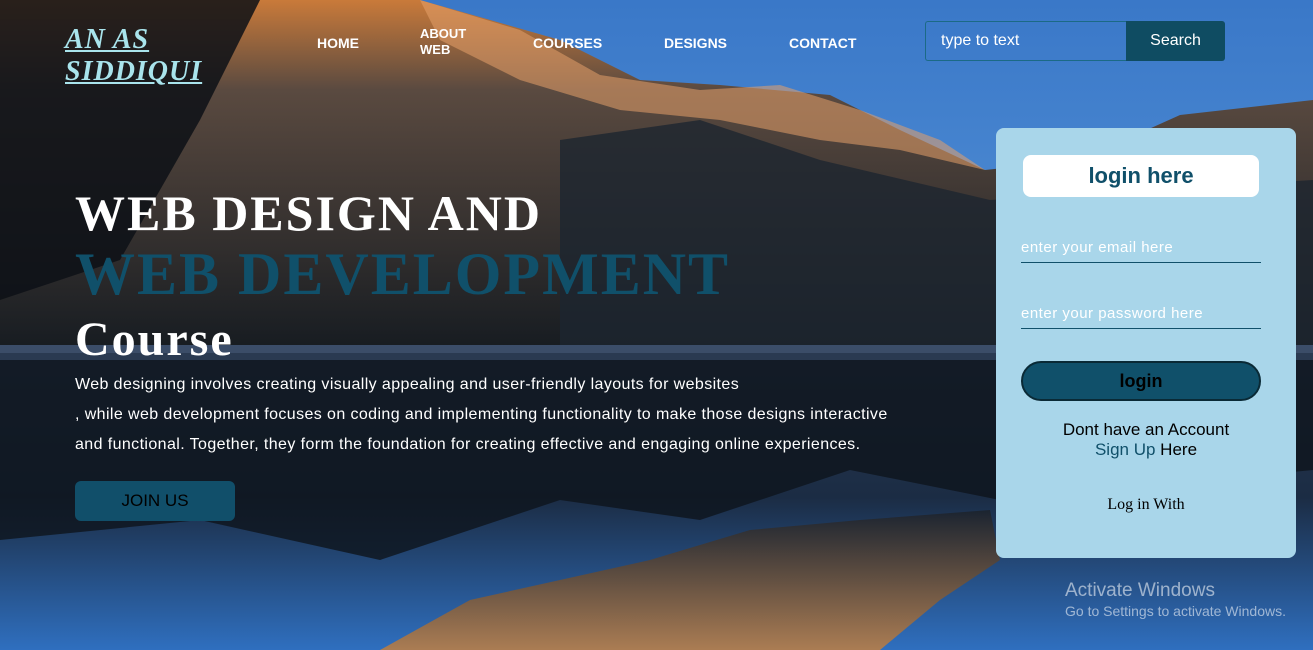  Describe the element at coordinates (1141, 248) in the screenshot. I see `email-field` at that location.